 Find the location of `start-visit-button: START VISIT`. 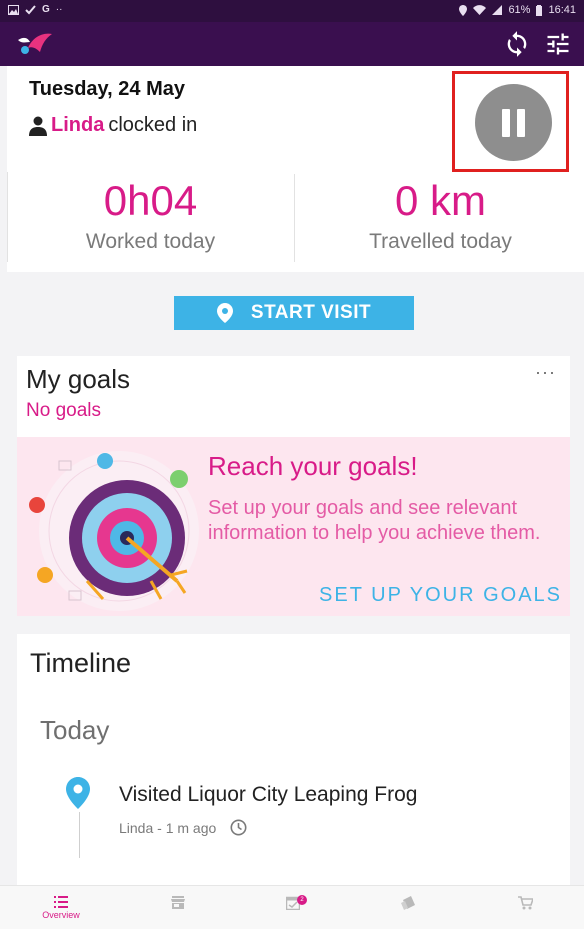

start-visit-button: START VISIT is located at coordinates (294, 313).